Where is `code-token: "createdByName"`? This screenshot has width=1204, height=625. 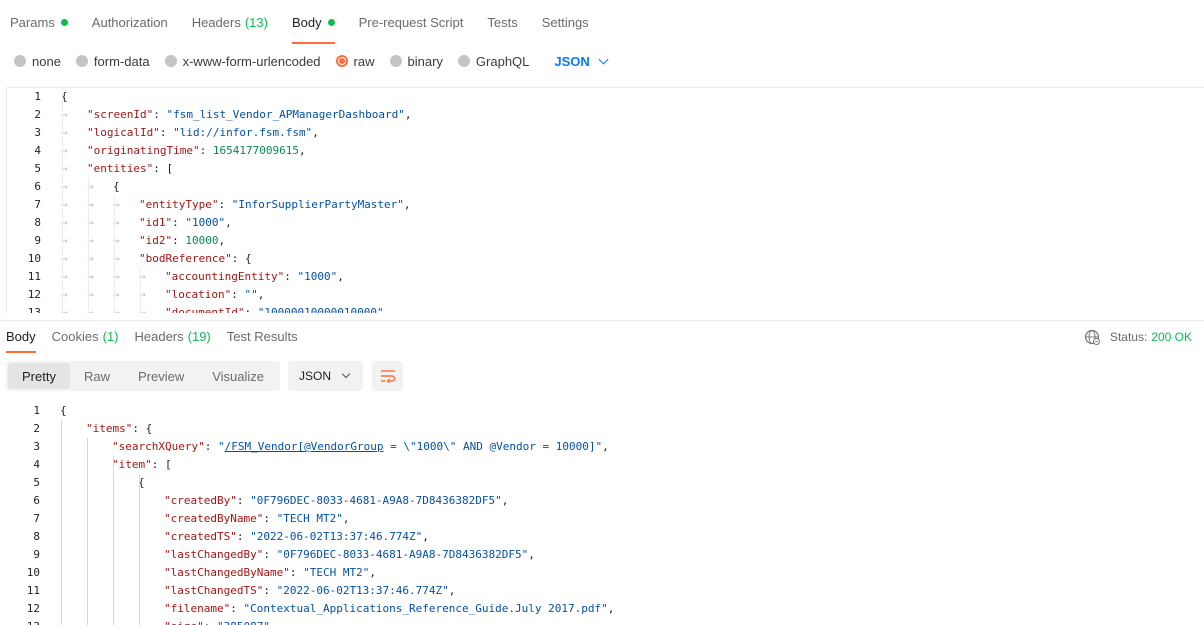
code-token: "createdByName" is located at coordinates (214, 518).